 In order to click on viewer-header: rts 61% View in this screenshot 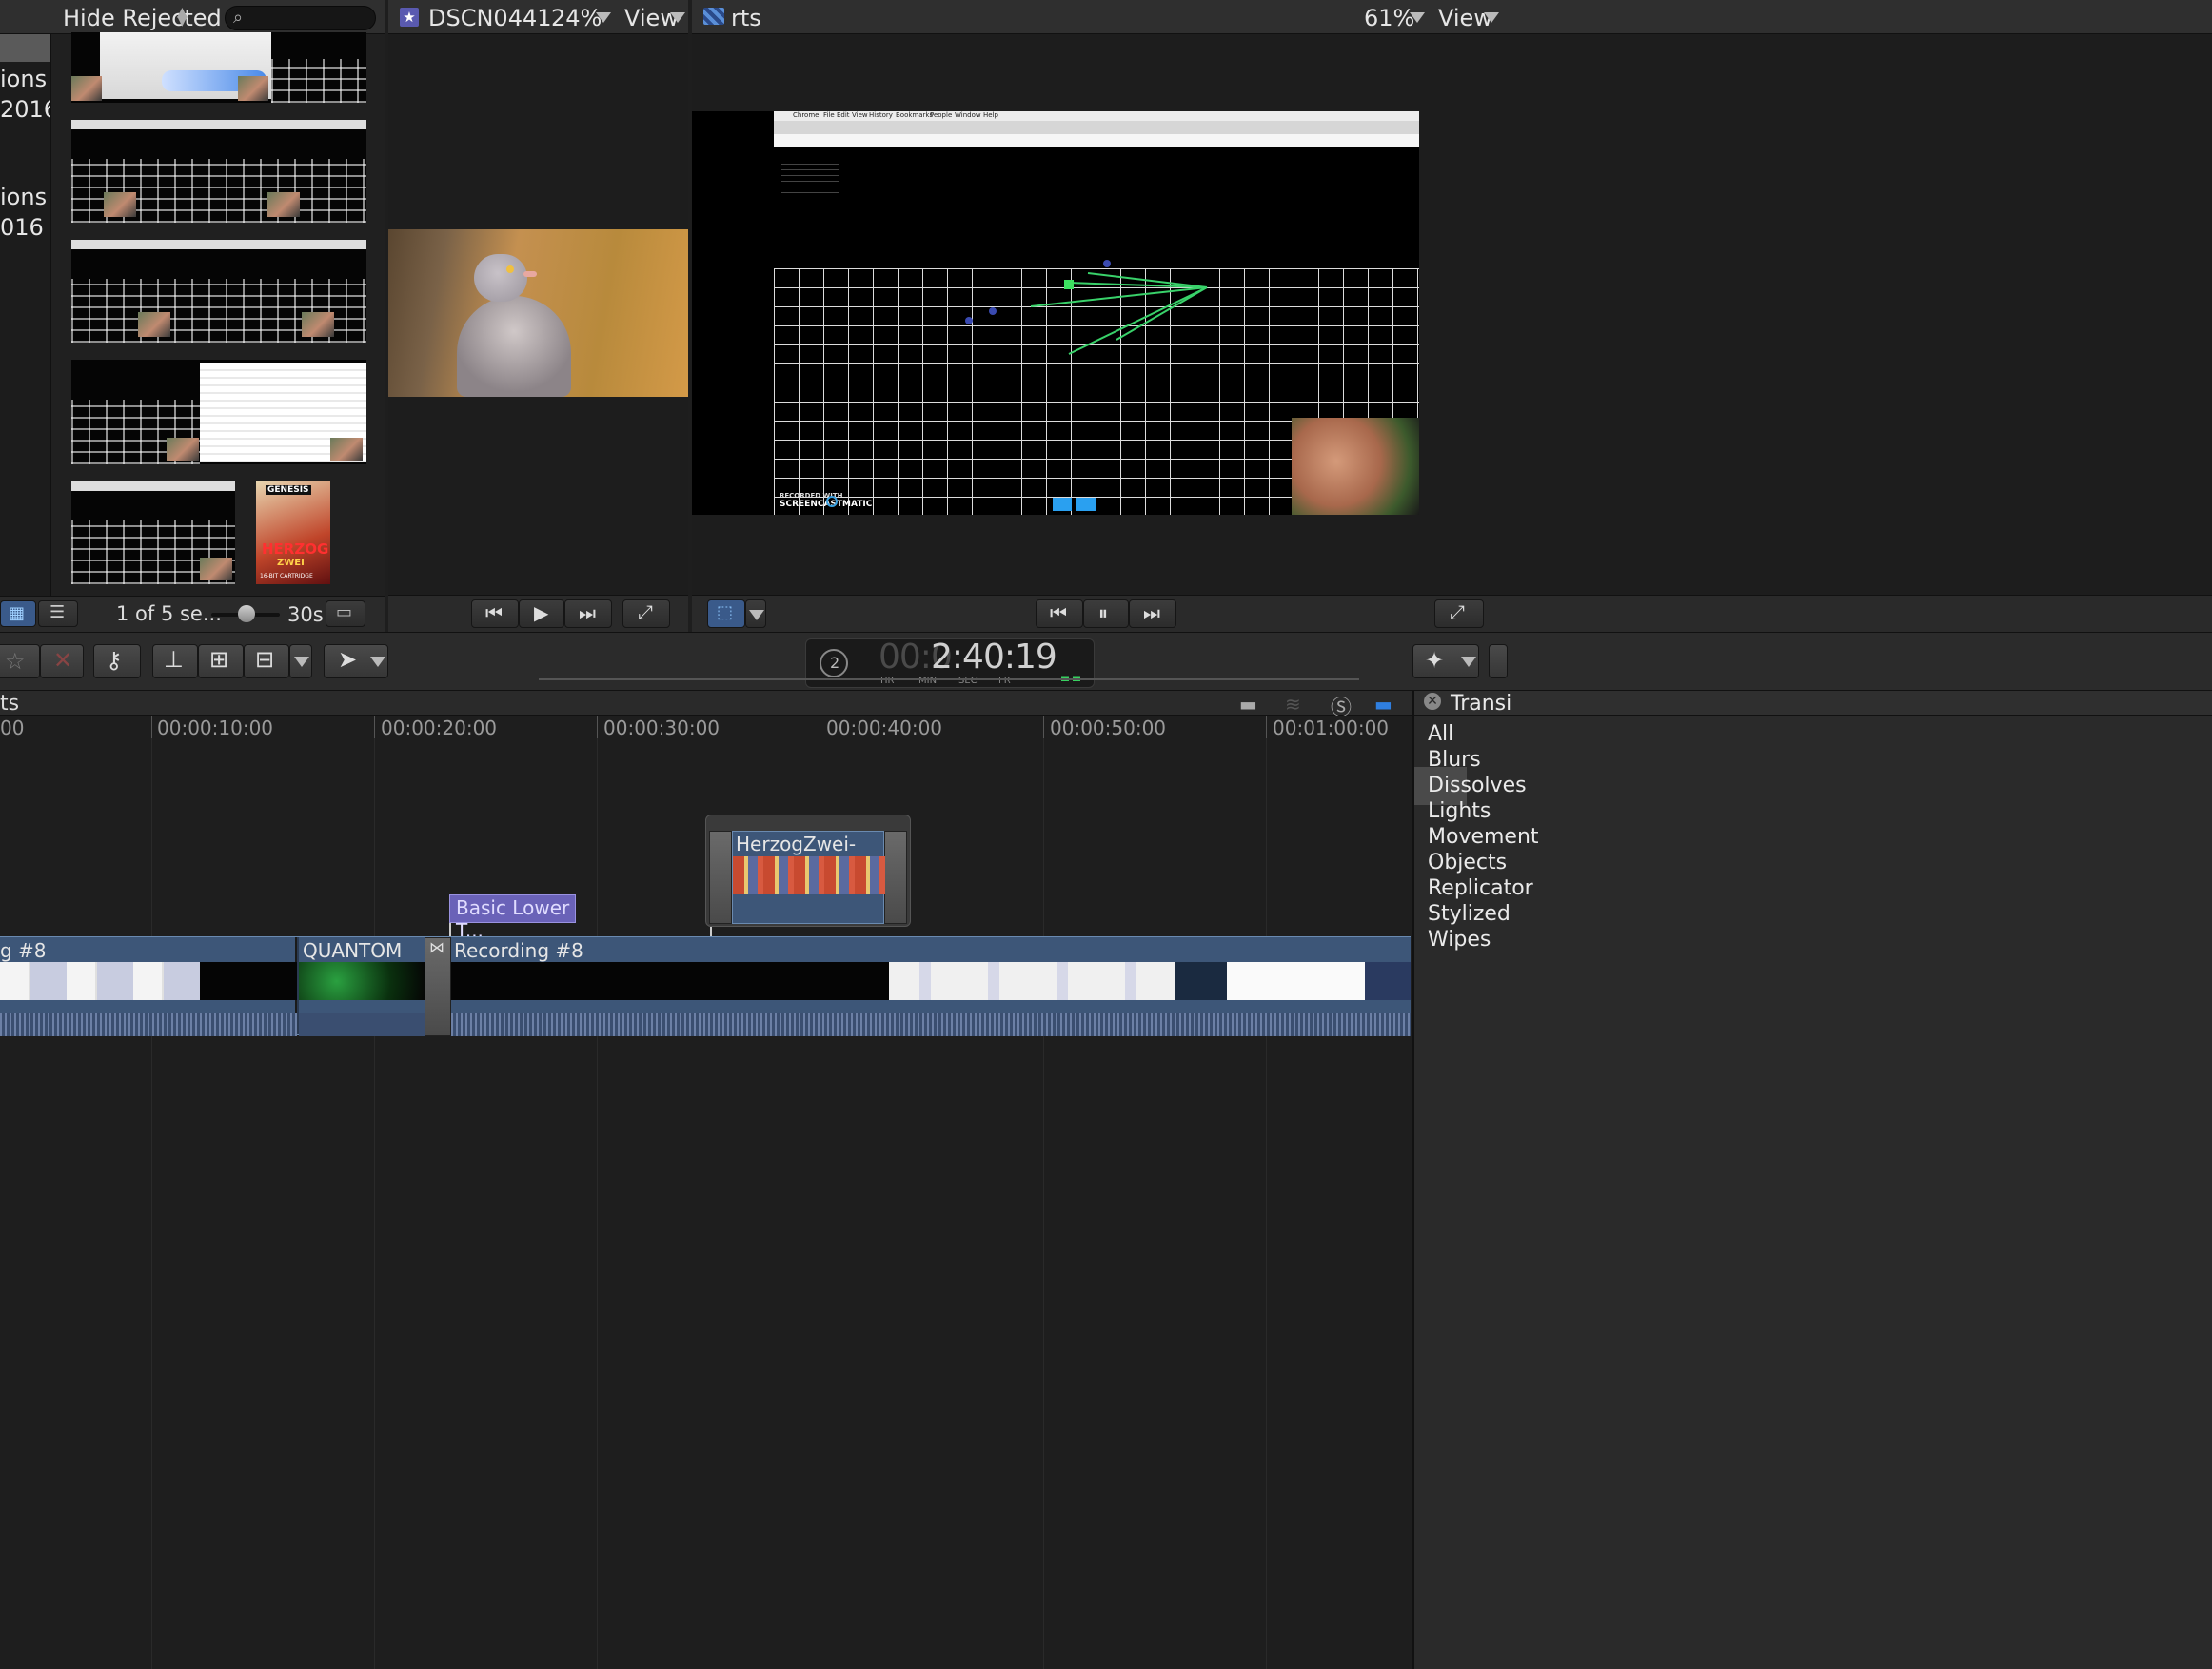, I will do `click(1452, 17)`.